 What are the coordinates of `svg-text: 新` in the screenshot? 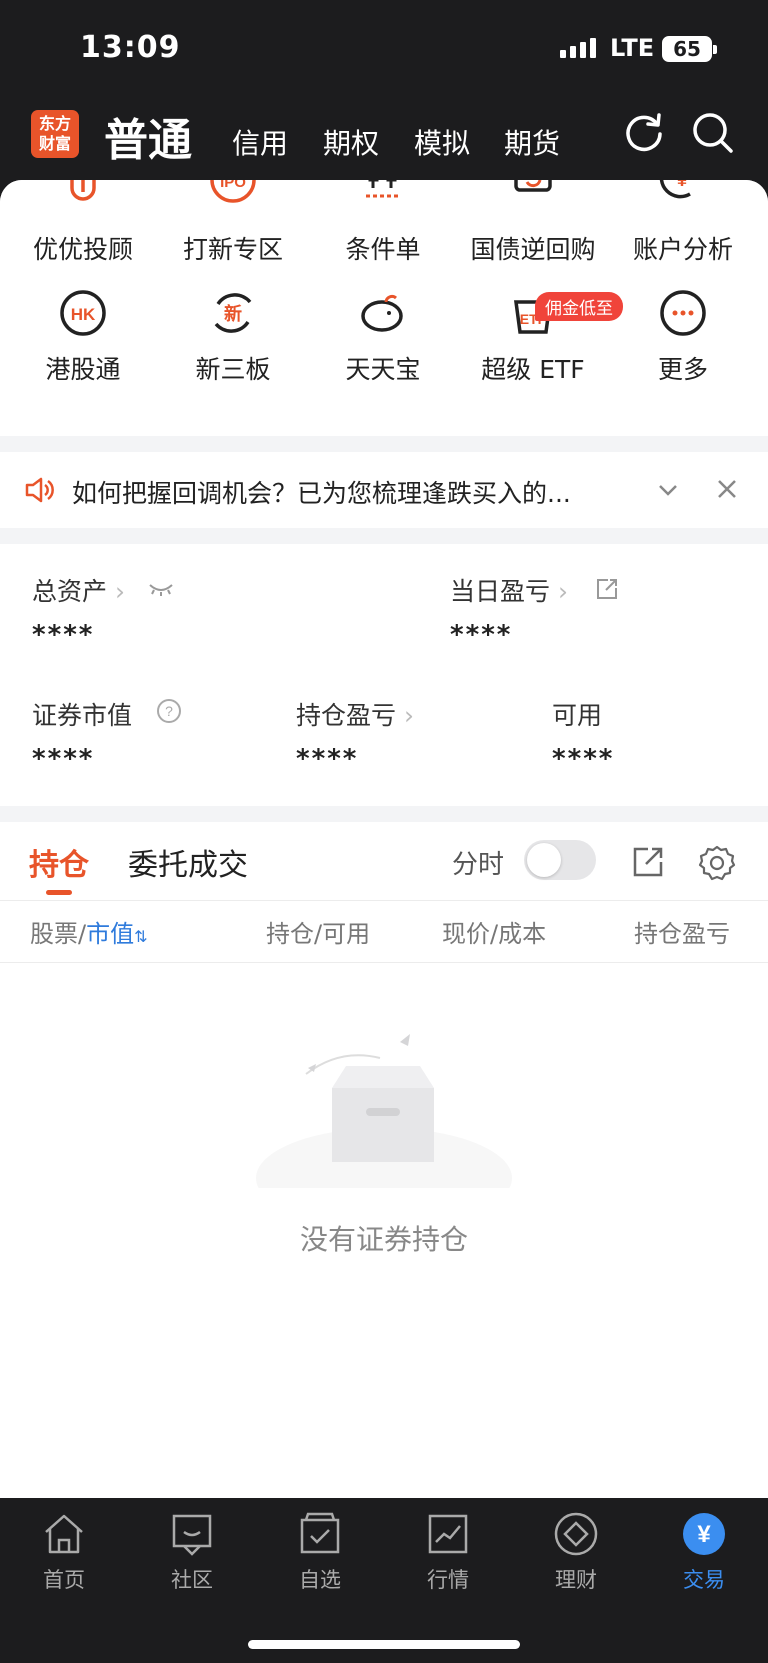 It's located at (233, 314).